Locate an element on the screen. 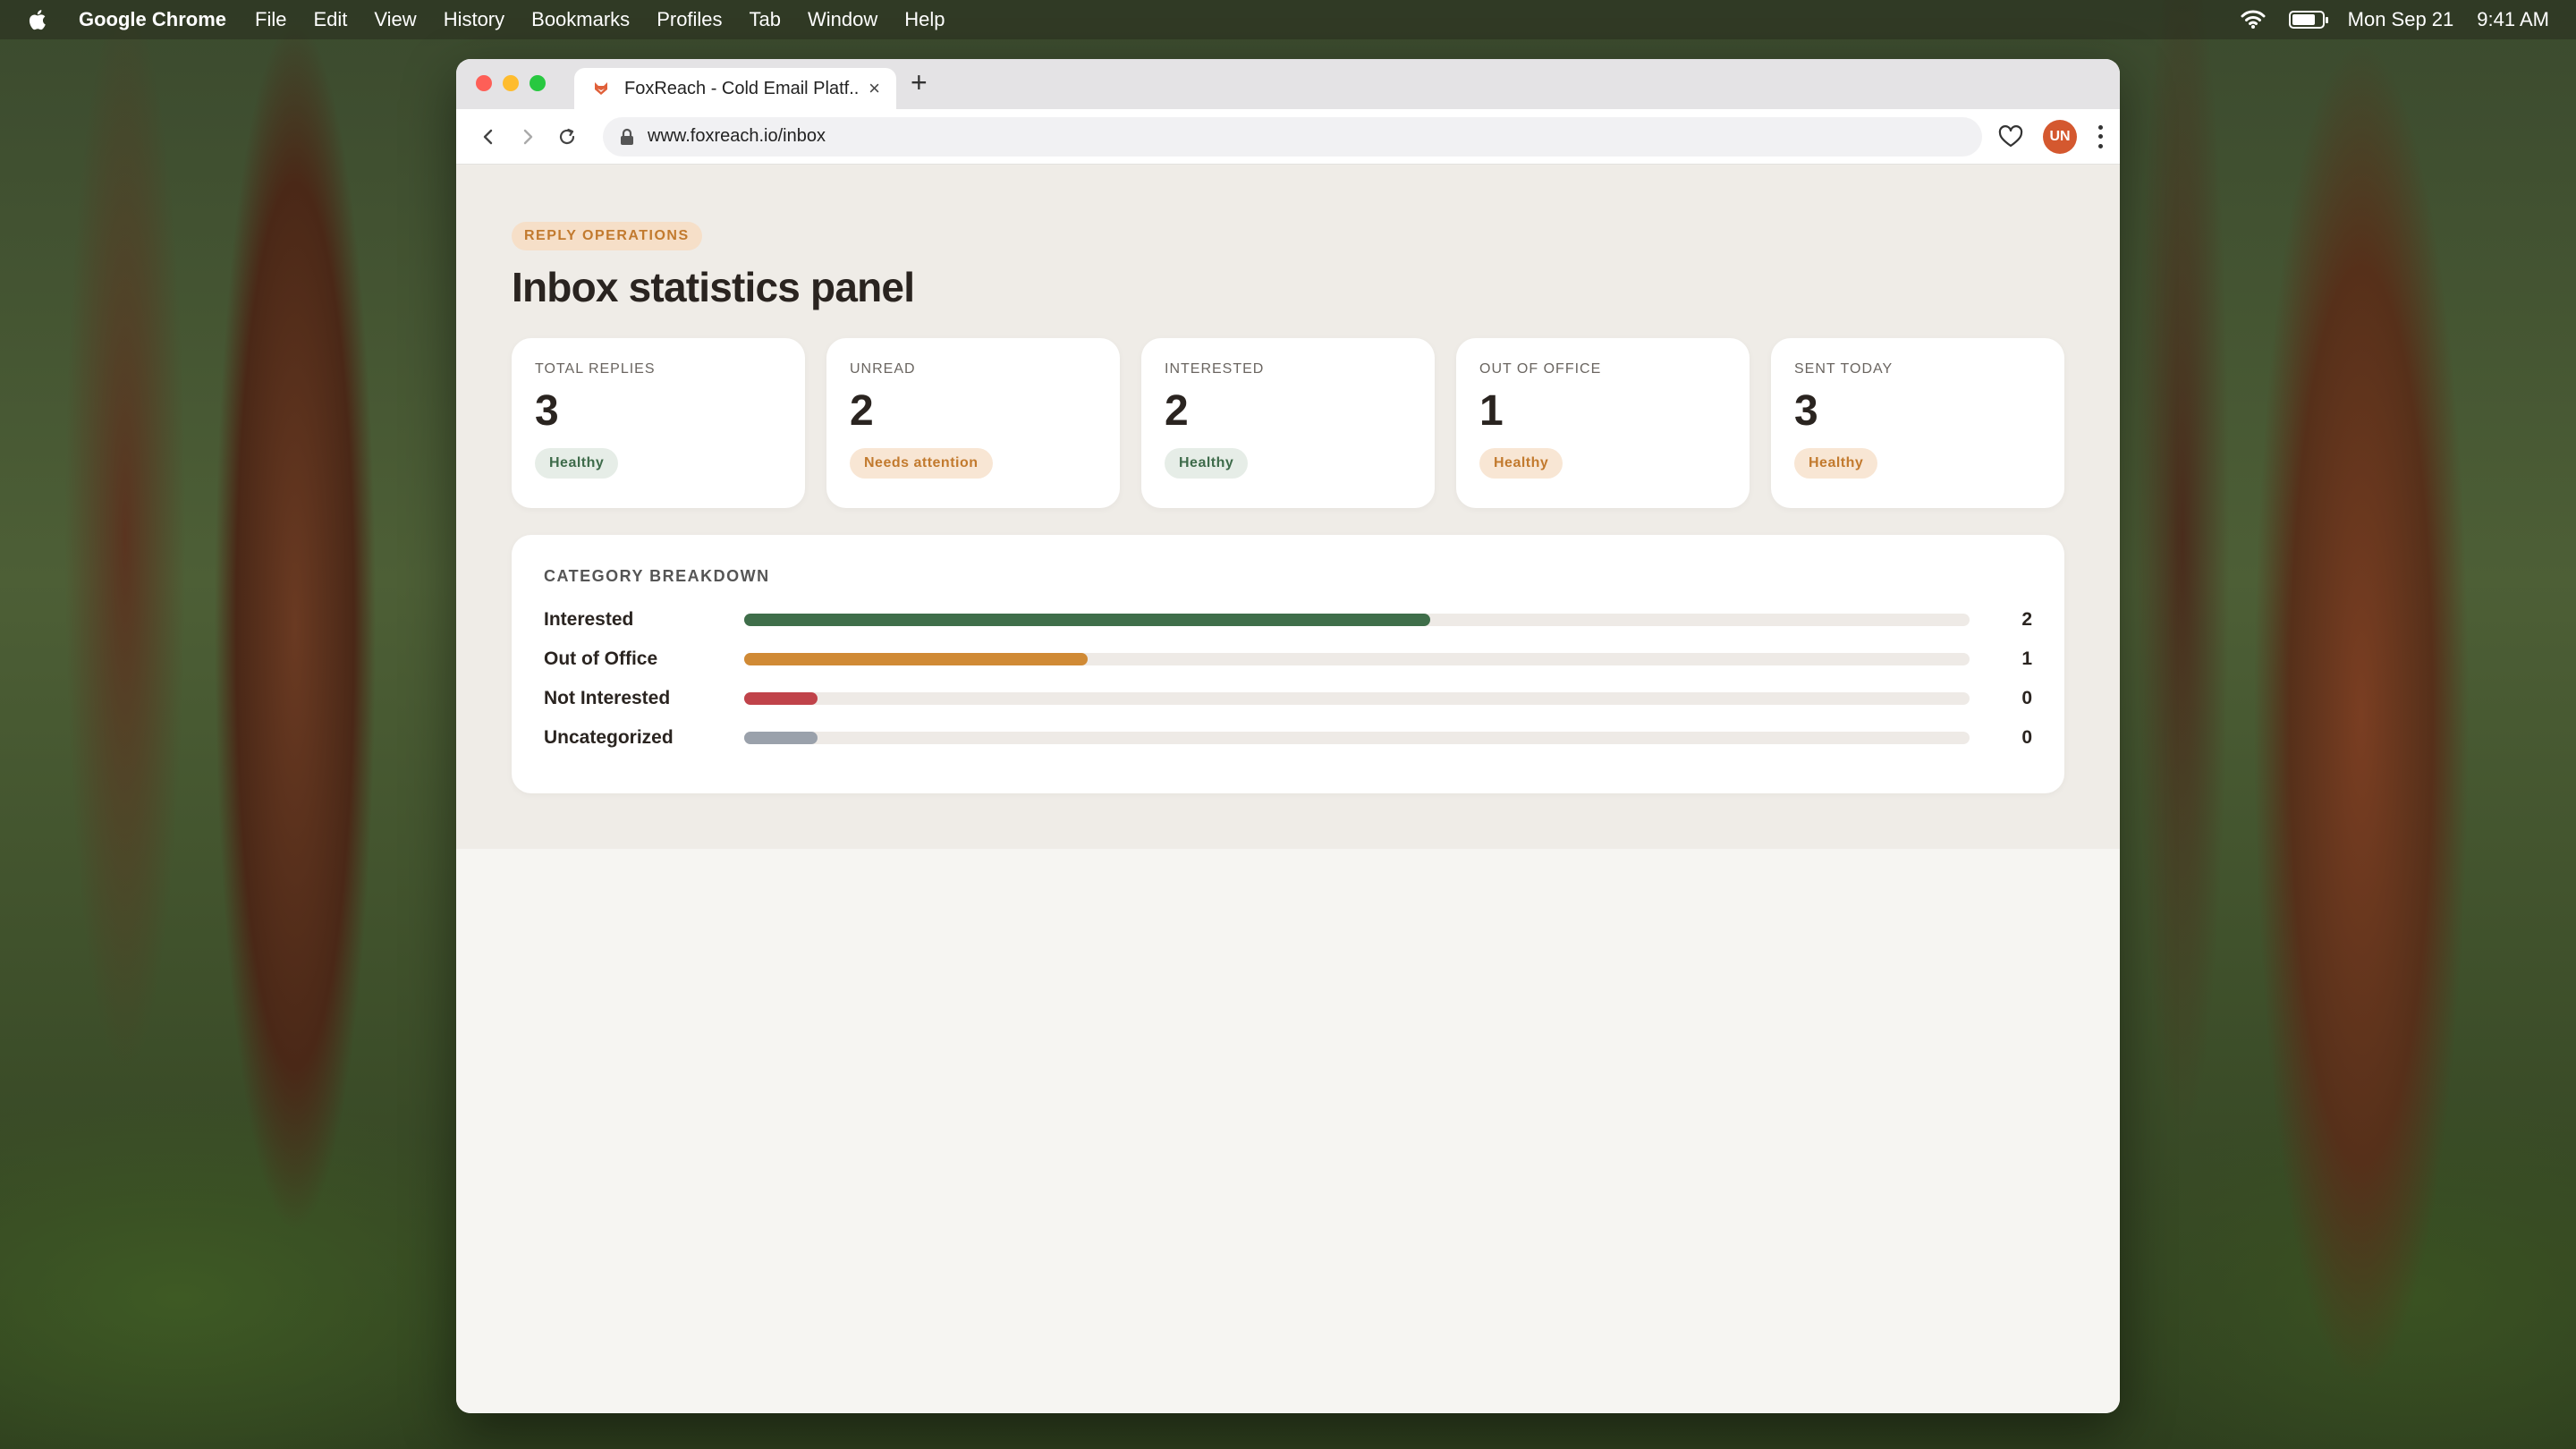 Image resolution: width=2576 pixels, height=1449 pixels. menu-help: Help is located at coordinates (924, 19).